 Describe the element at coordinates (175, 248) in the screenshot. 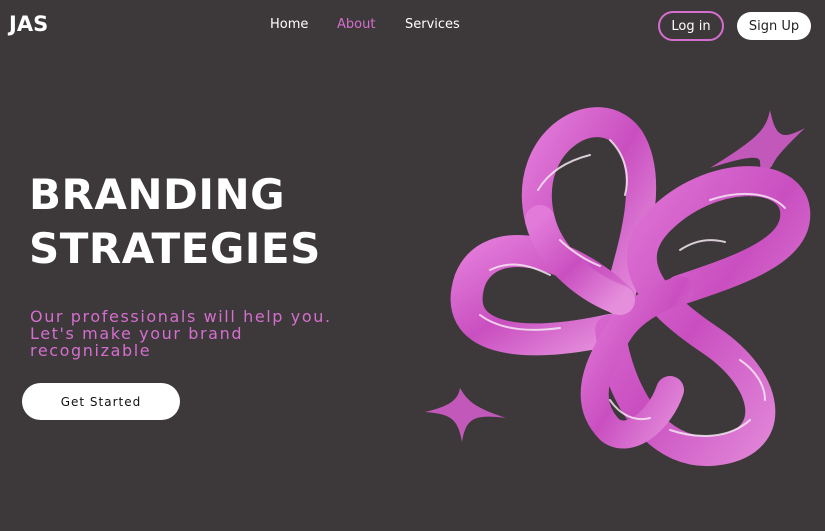

I see `hero-title-line-2: STRATEGIES` at that location.